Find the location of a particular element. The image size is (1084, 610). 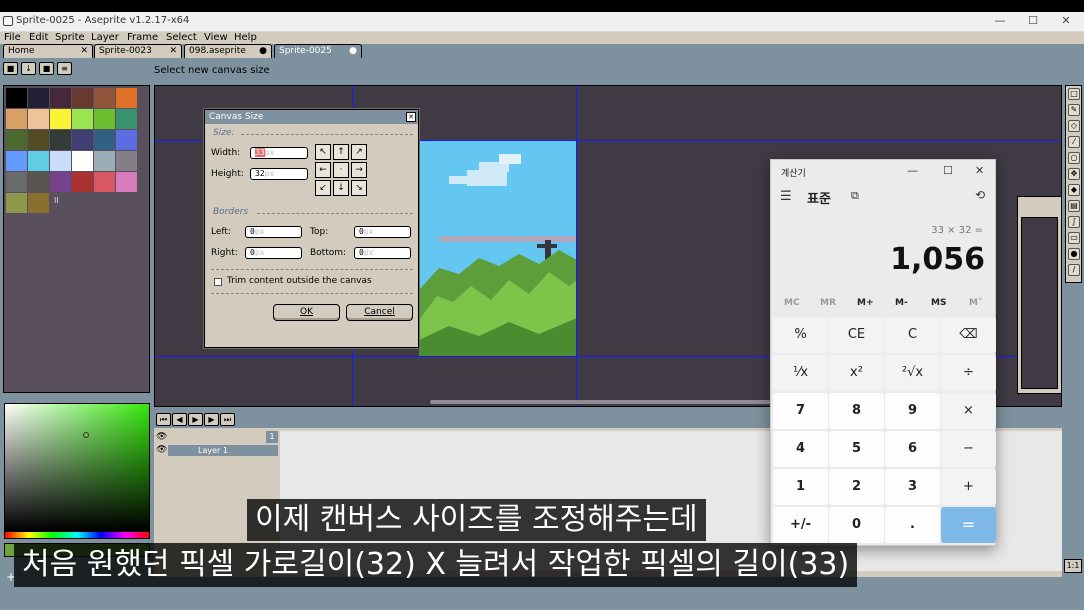

calc-maximize-button: ☐ is located at coordinates (948, 170).